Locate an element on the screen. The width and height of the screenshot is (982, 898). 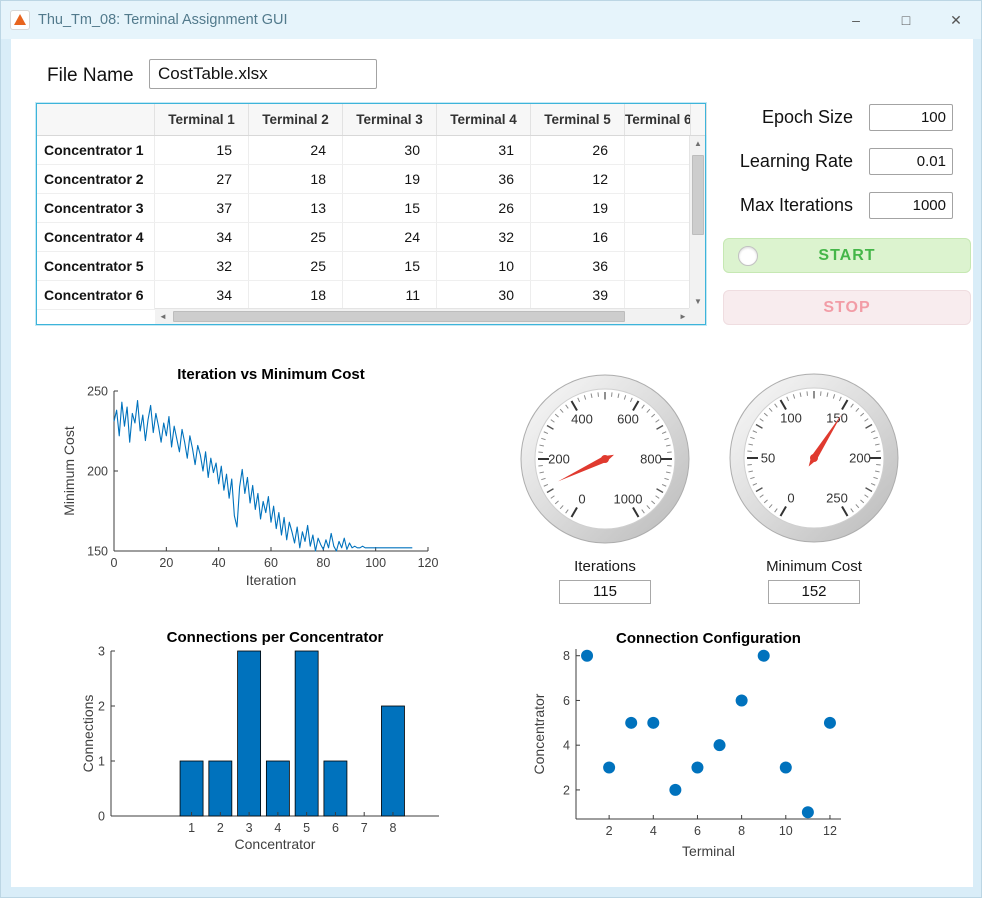
table-row: Concentrator 5 32 25 15 10 36 is located at coordinates (371, 266).